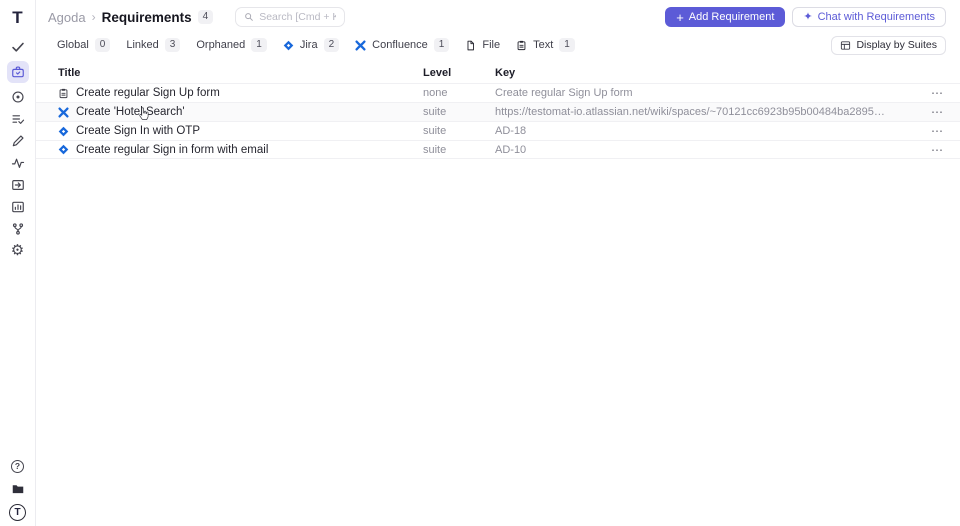 Image resolution: width=960 pixels, height=526 pixels. I want to click on table-row: Create Sign In with OTP suite AD-18 ⋯, so click(498, 130).